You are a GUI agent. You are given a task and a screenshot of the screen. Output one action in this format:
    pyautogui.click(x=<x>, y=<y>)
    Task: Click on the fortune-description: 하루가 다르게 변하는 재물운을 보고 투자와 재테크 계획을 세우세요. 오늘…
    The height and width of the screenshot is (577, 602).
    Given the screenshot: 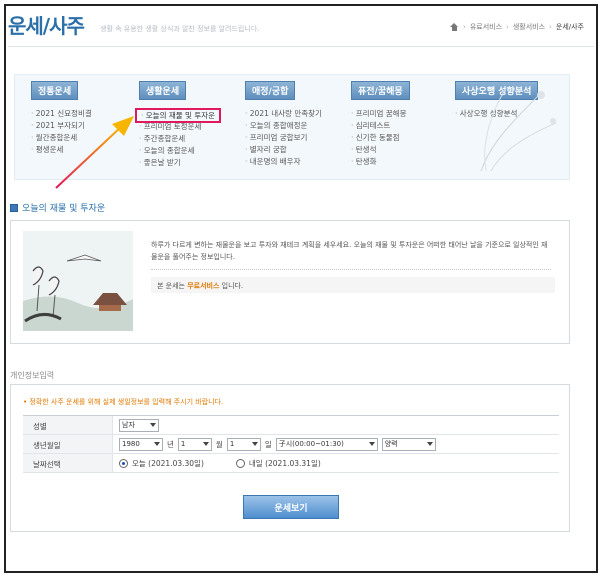 What is the action you would take?
    pyautogui.click(x=349, y=251)
    